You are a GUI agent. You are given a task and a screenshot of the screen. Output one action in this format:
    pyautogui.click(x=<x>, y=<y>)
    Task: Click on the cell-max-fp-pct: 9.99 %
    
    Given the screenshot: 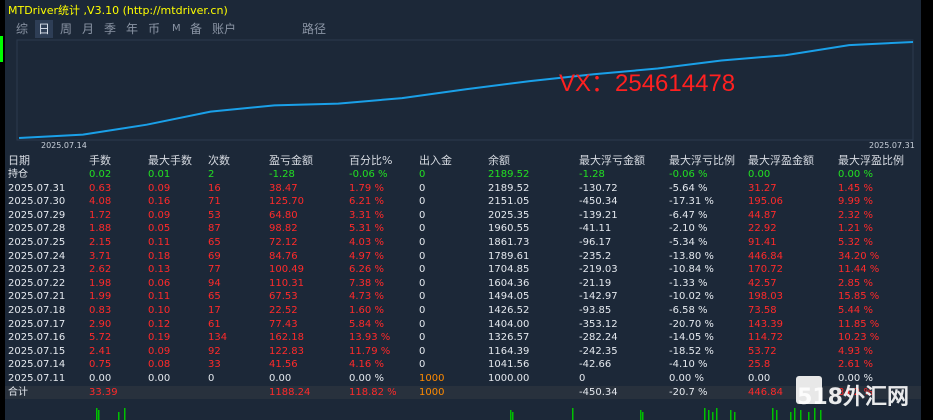 What is the action you would take?
    pyautogui.click(x=855, y=202)
    